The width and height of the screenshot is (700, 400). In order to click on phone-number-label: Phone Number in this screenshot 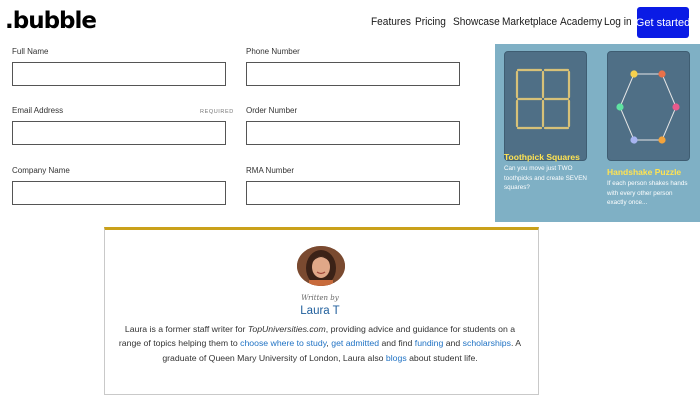, I will do `click(273, 51)`.